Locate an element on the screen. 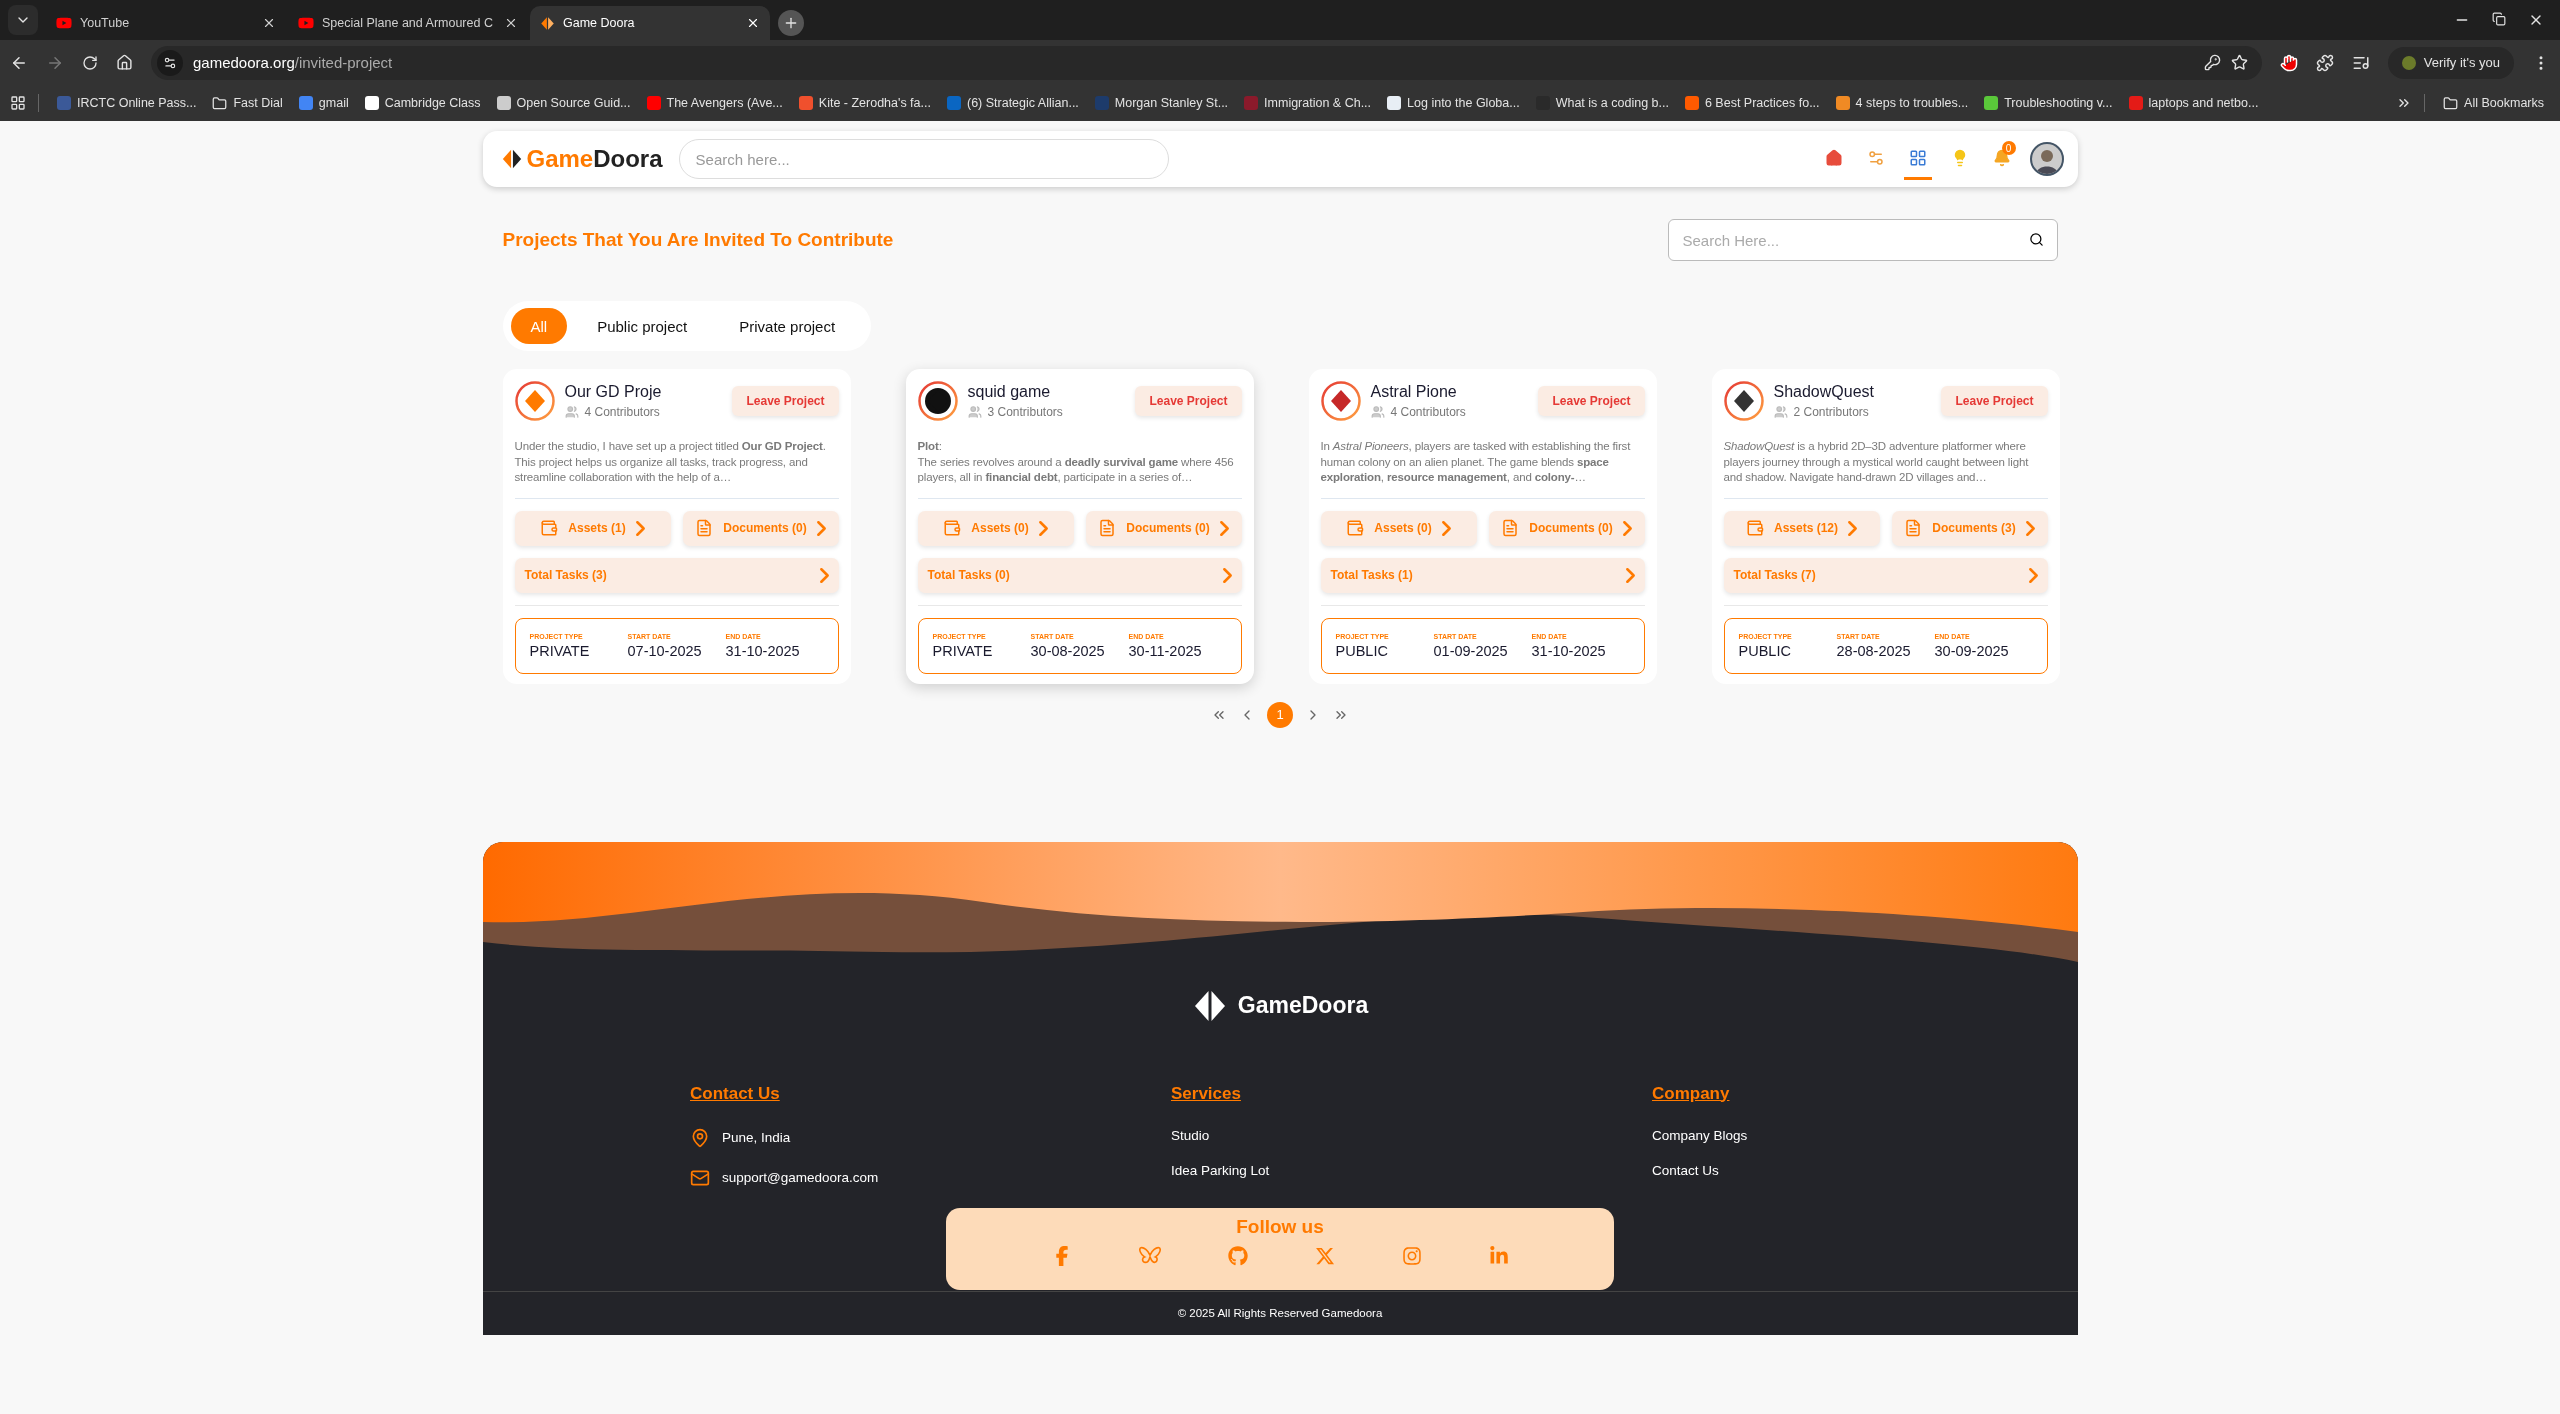  bookmark: Cambridge Class is located at coordinates (422, 103).